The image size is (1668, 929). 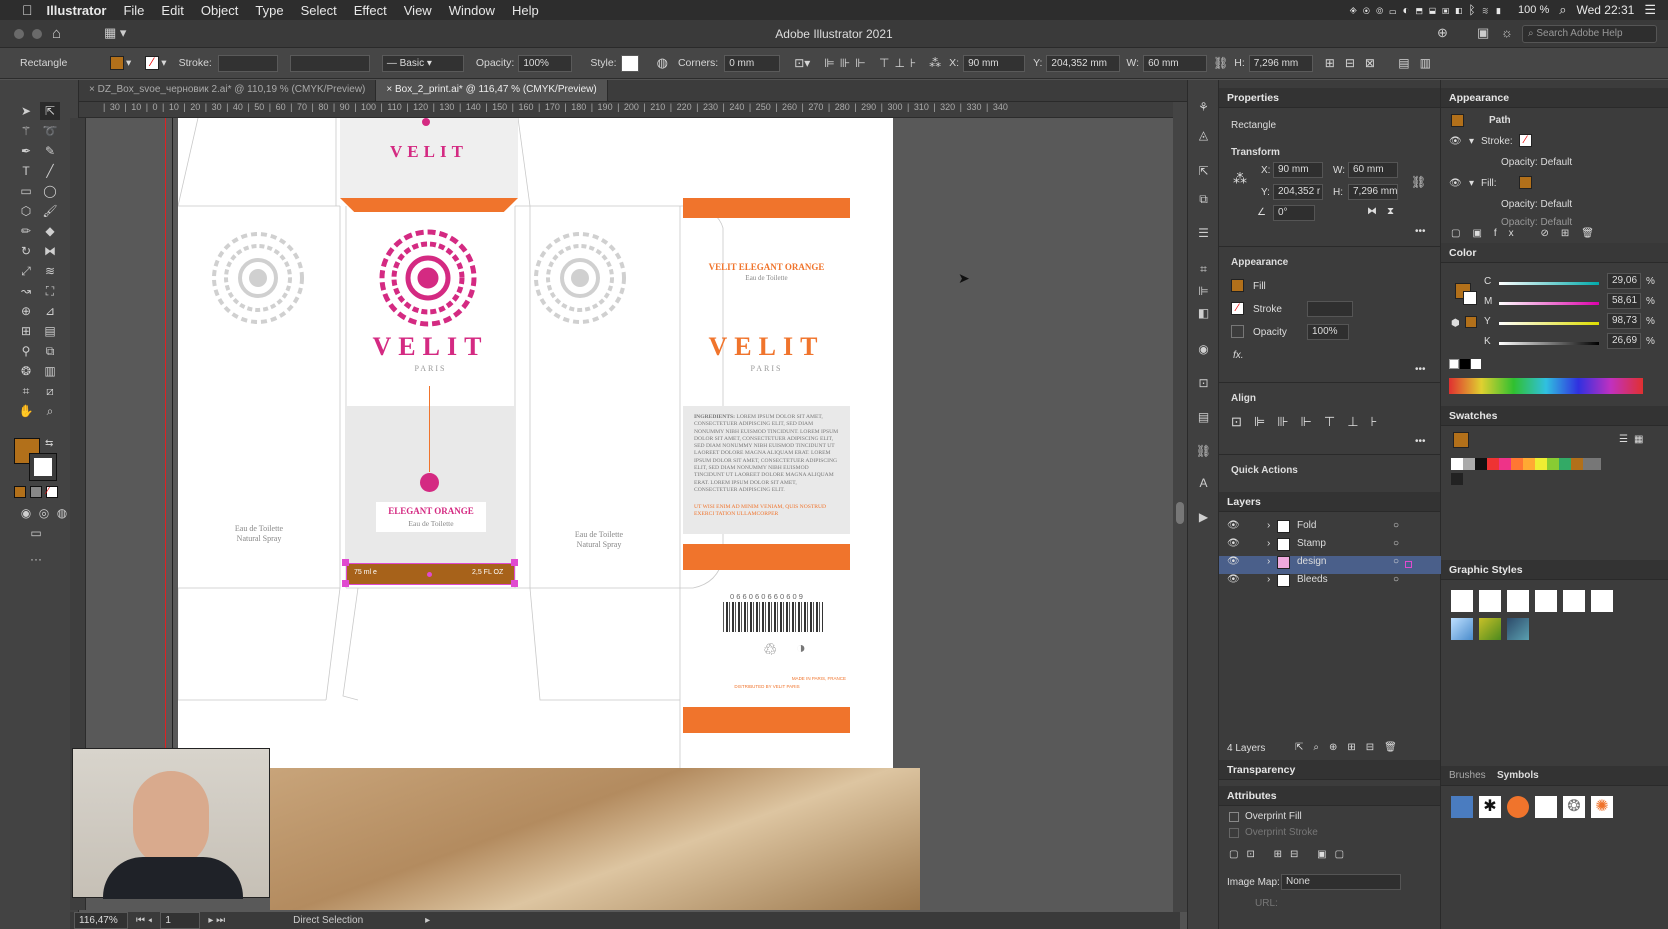 I want to click on symbol-swatch: ✱, so click(x=1490, y=807).